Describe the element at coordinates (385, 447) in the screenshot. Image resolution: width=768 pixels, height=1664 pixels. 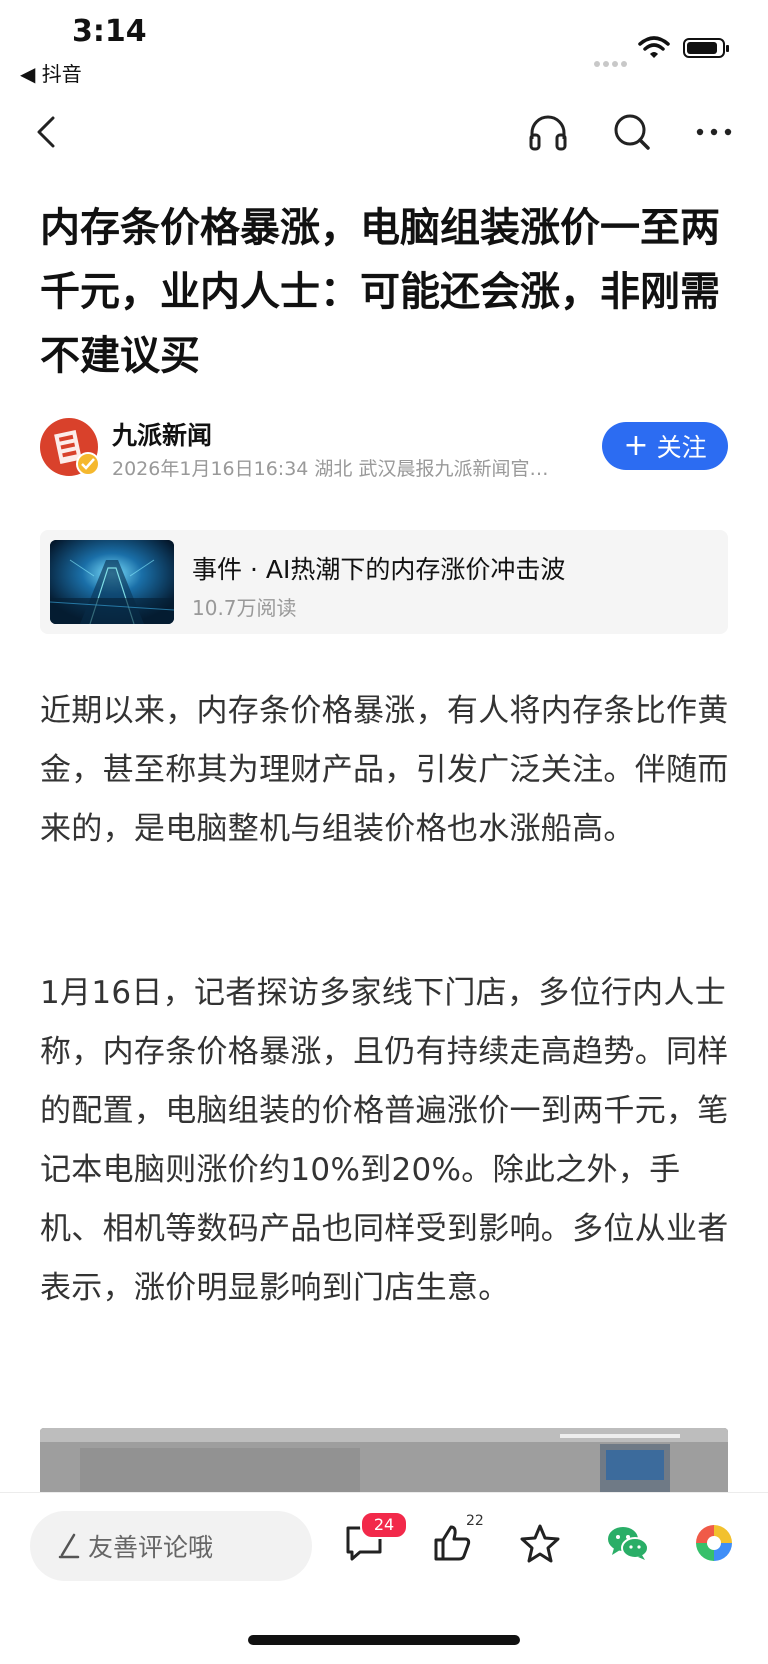
I see `author-row: 九派新闻 2026年1月16日16:34 湖北 武汉晨报九派新闻官… + 关注` at that location.